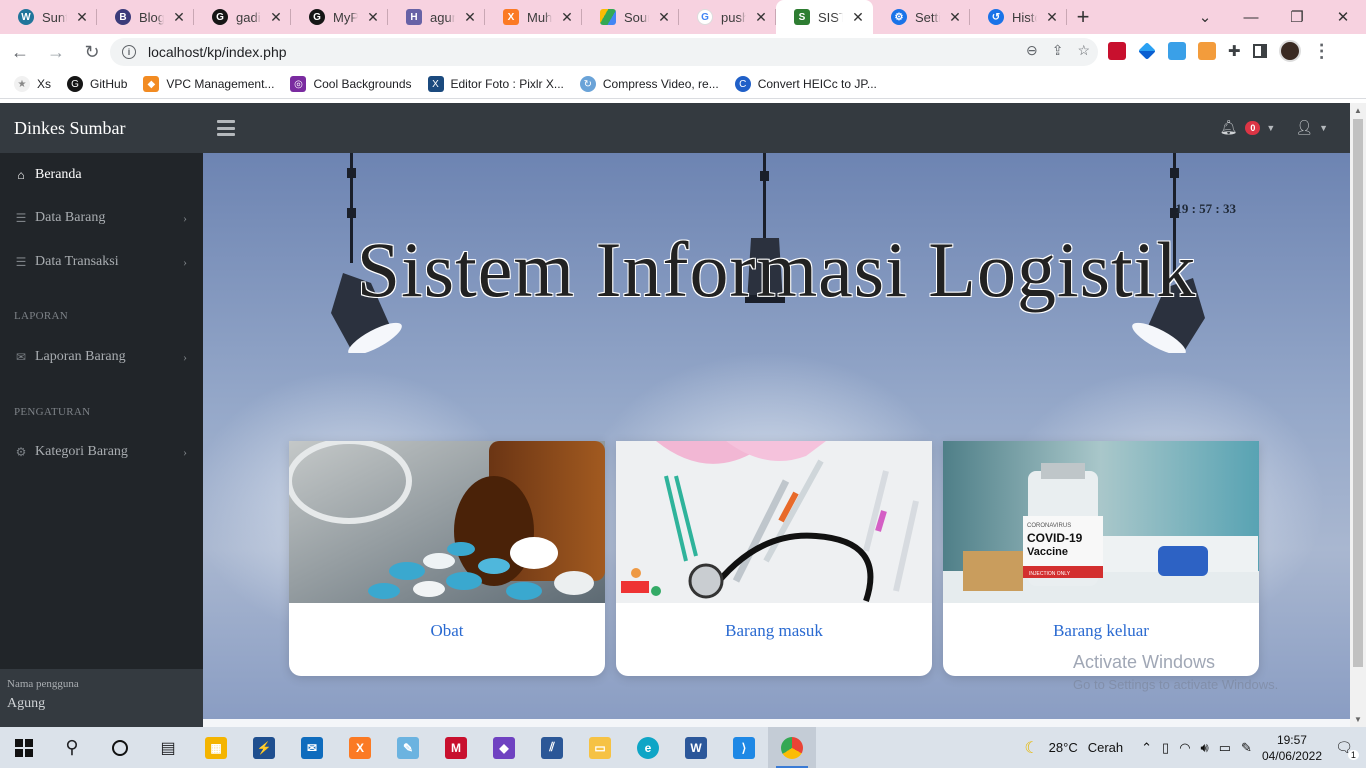 The width and height of the screenshot is (1366, 768). I want to click on scrollbar-thumb, so click(1358, 393).